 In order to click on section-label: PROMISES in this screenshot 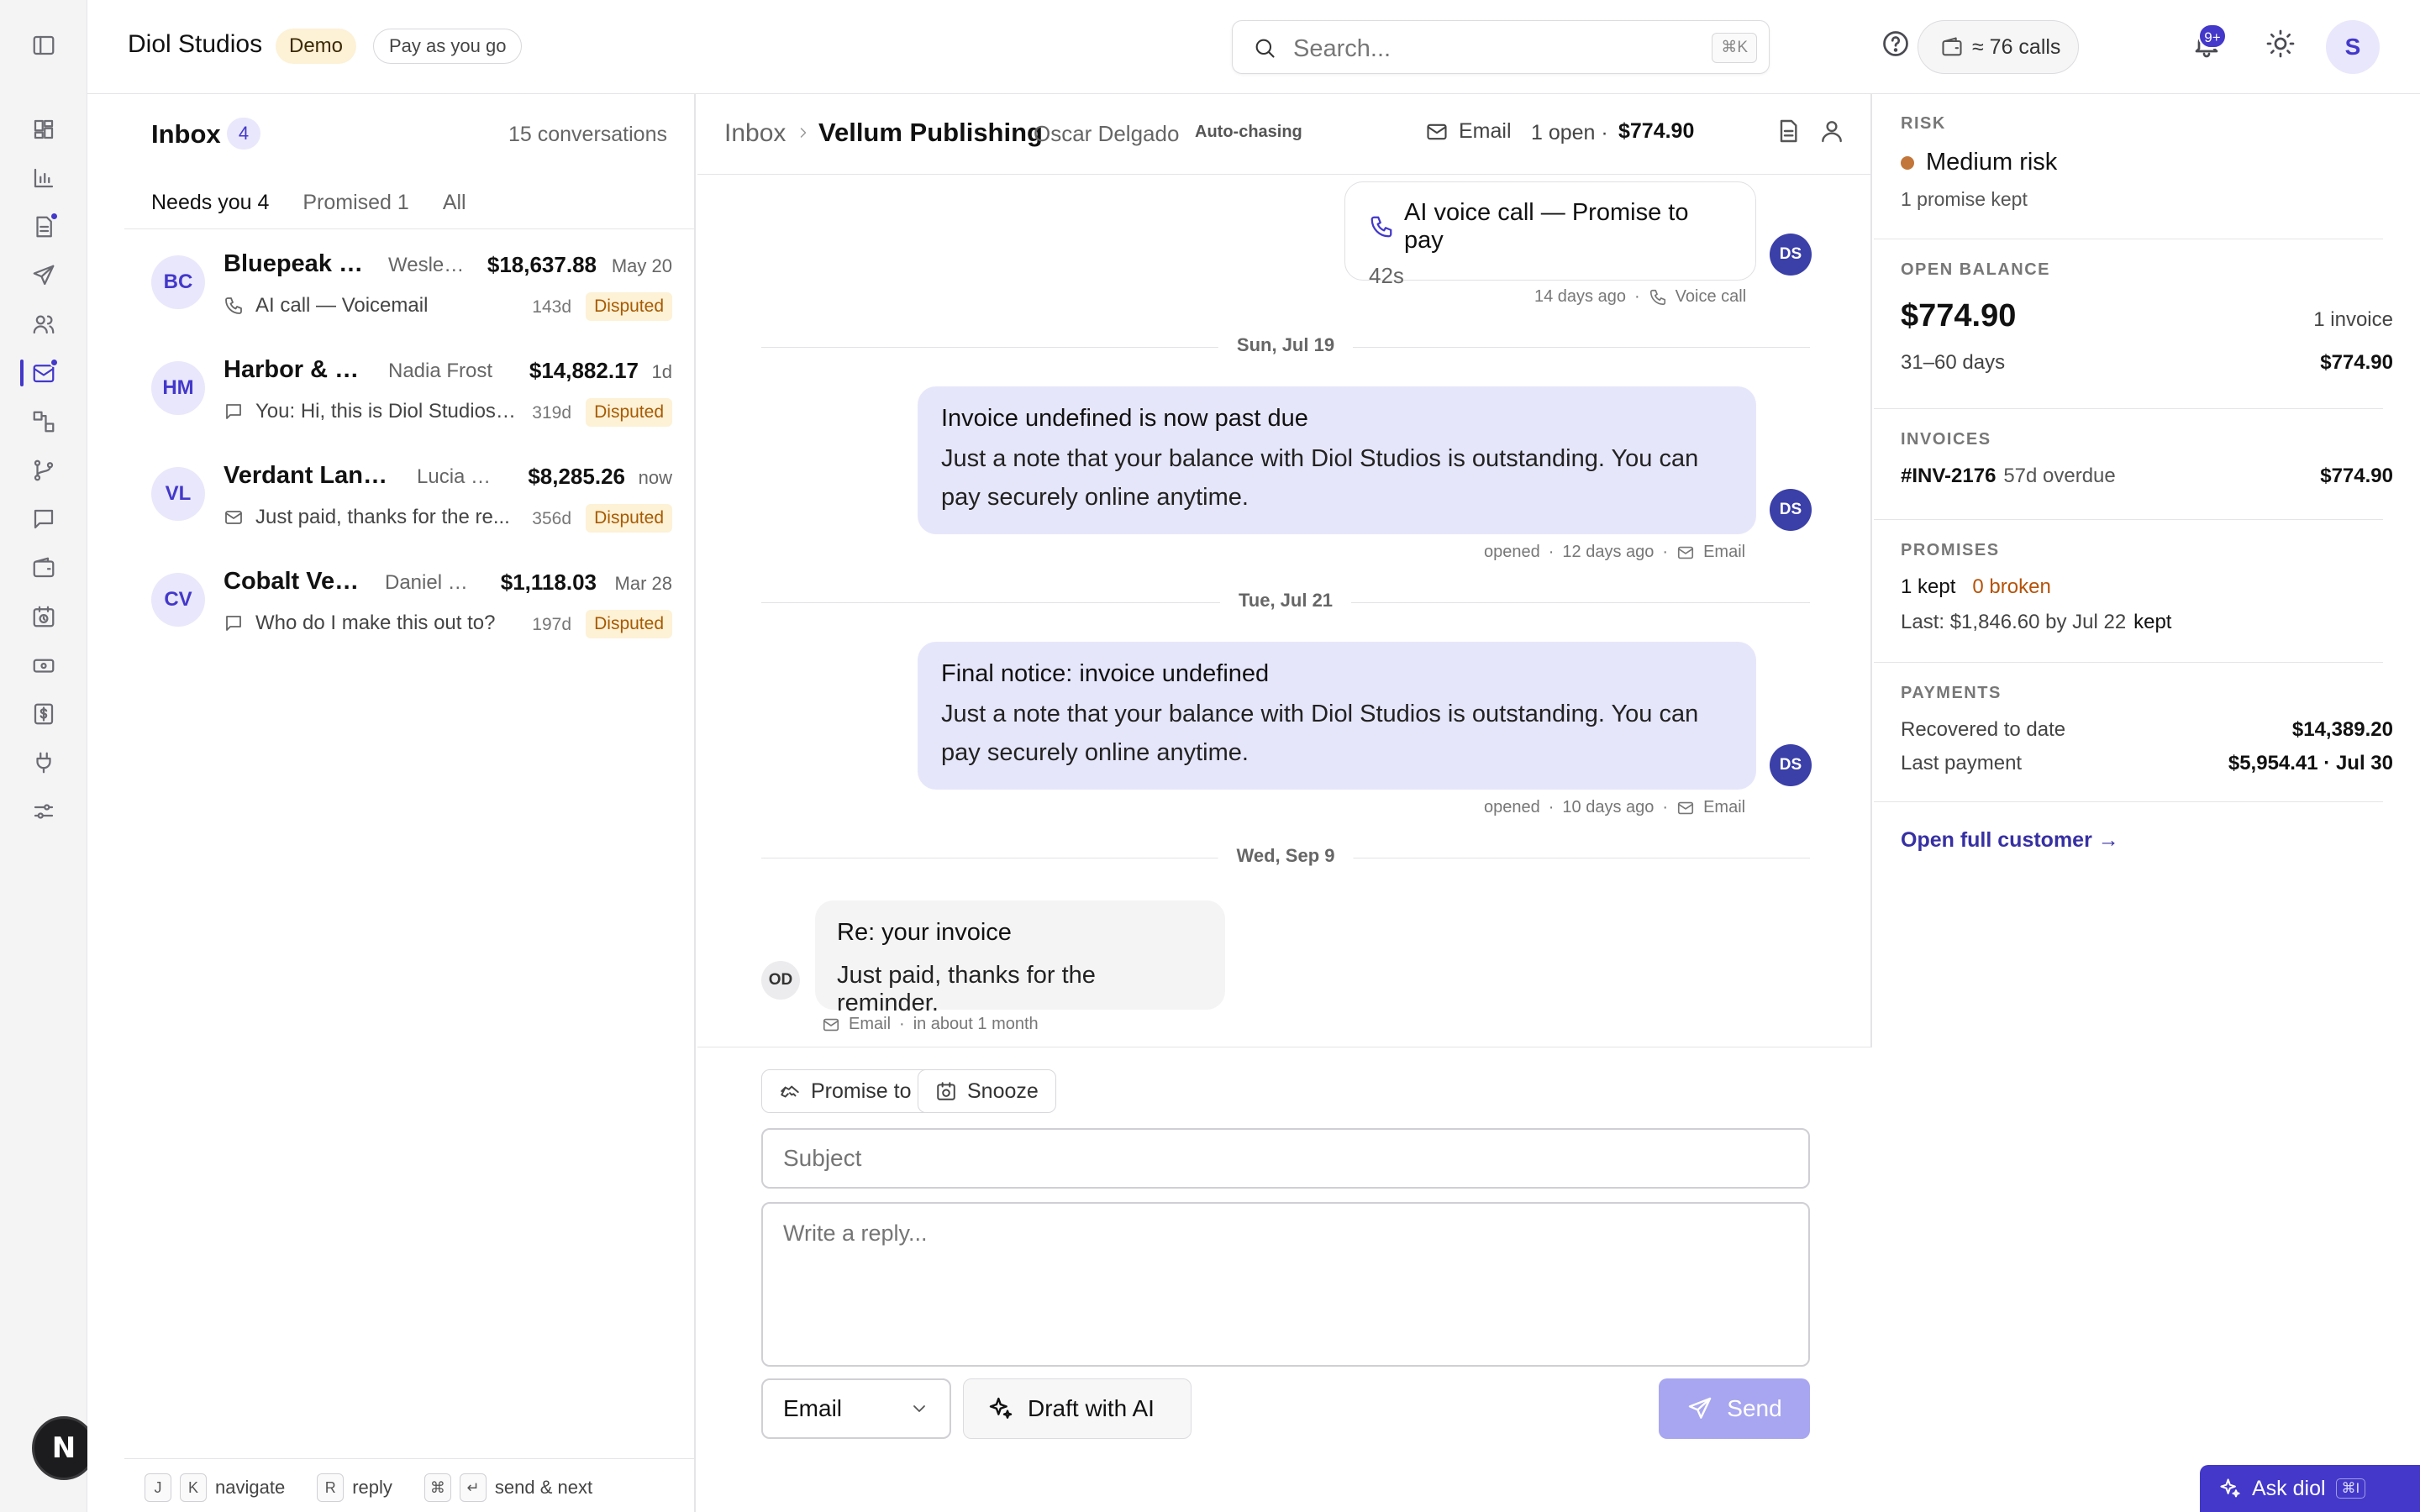, I will do `click(1950, 550)`.